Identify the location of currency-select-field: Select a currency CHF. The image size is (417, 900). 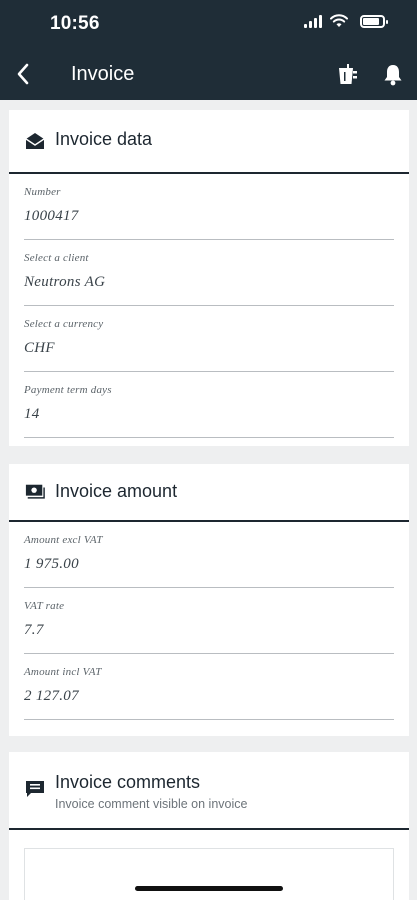
(209, 339).